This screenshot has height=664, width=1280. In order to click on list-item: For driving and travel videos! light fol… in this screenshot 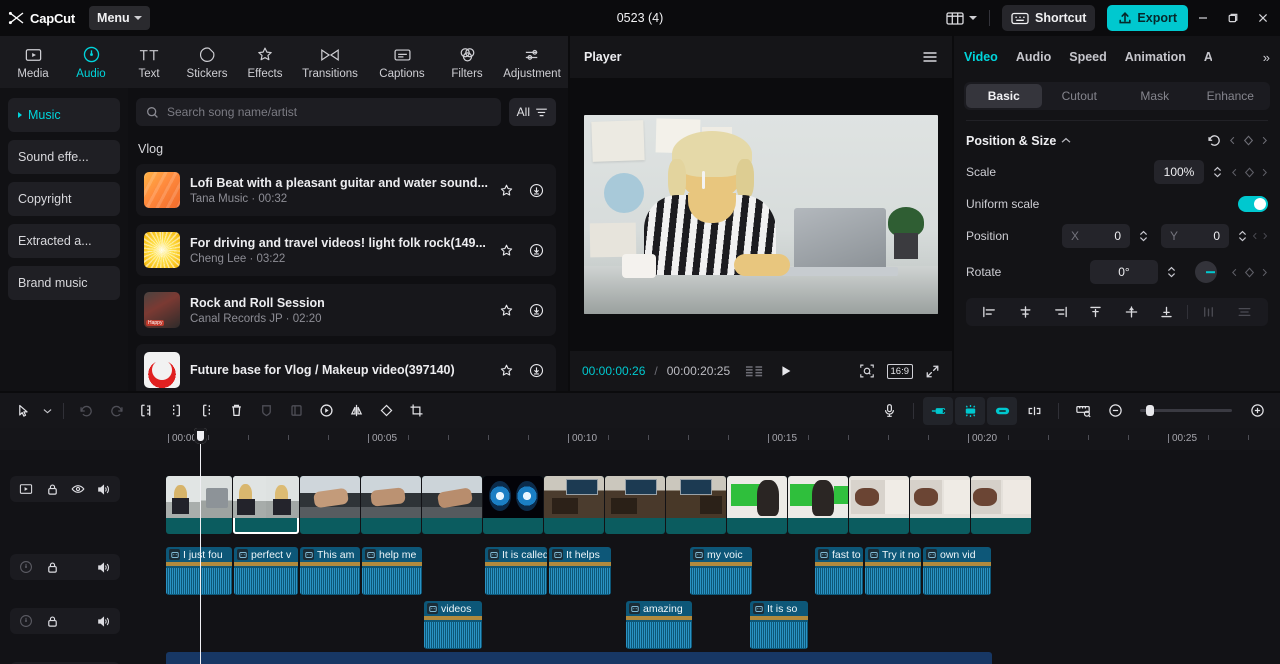, I will do `click(346, 250)`.